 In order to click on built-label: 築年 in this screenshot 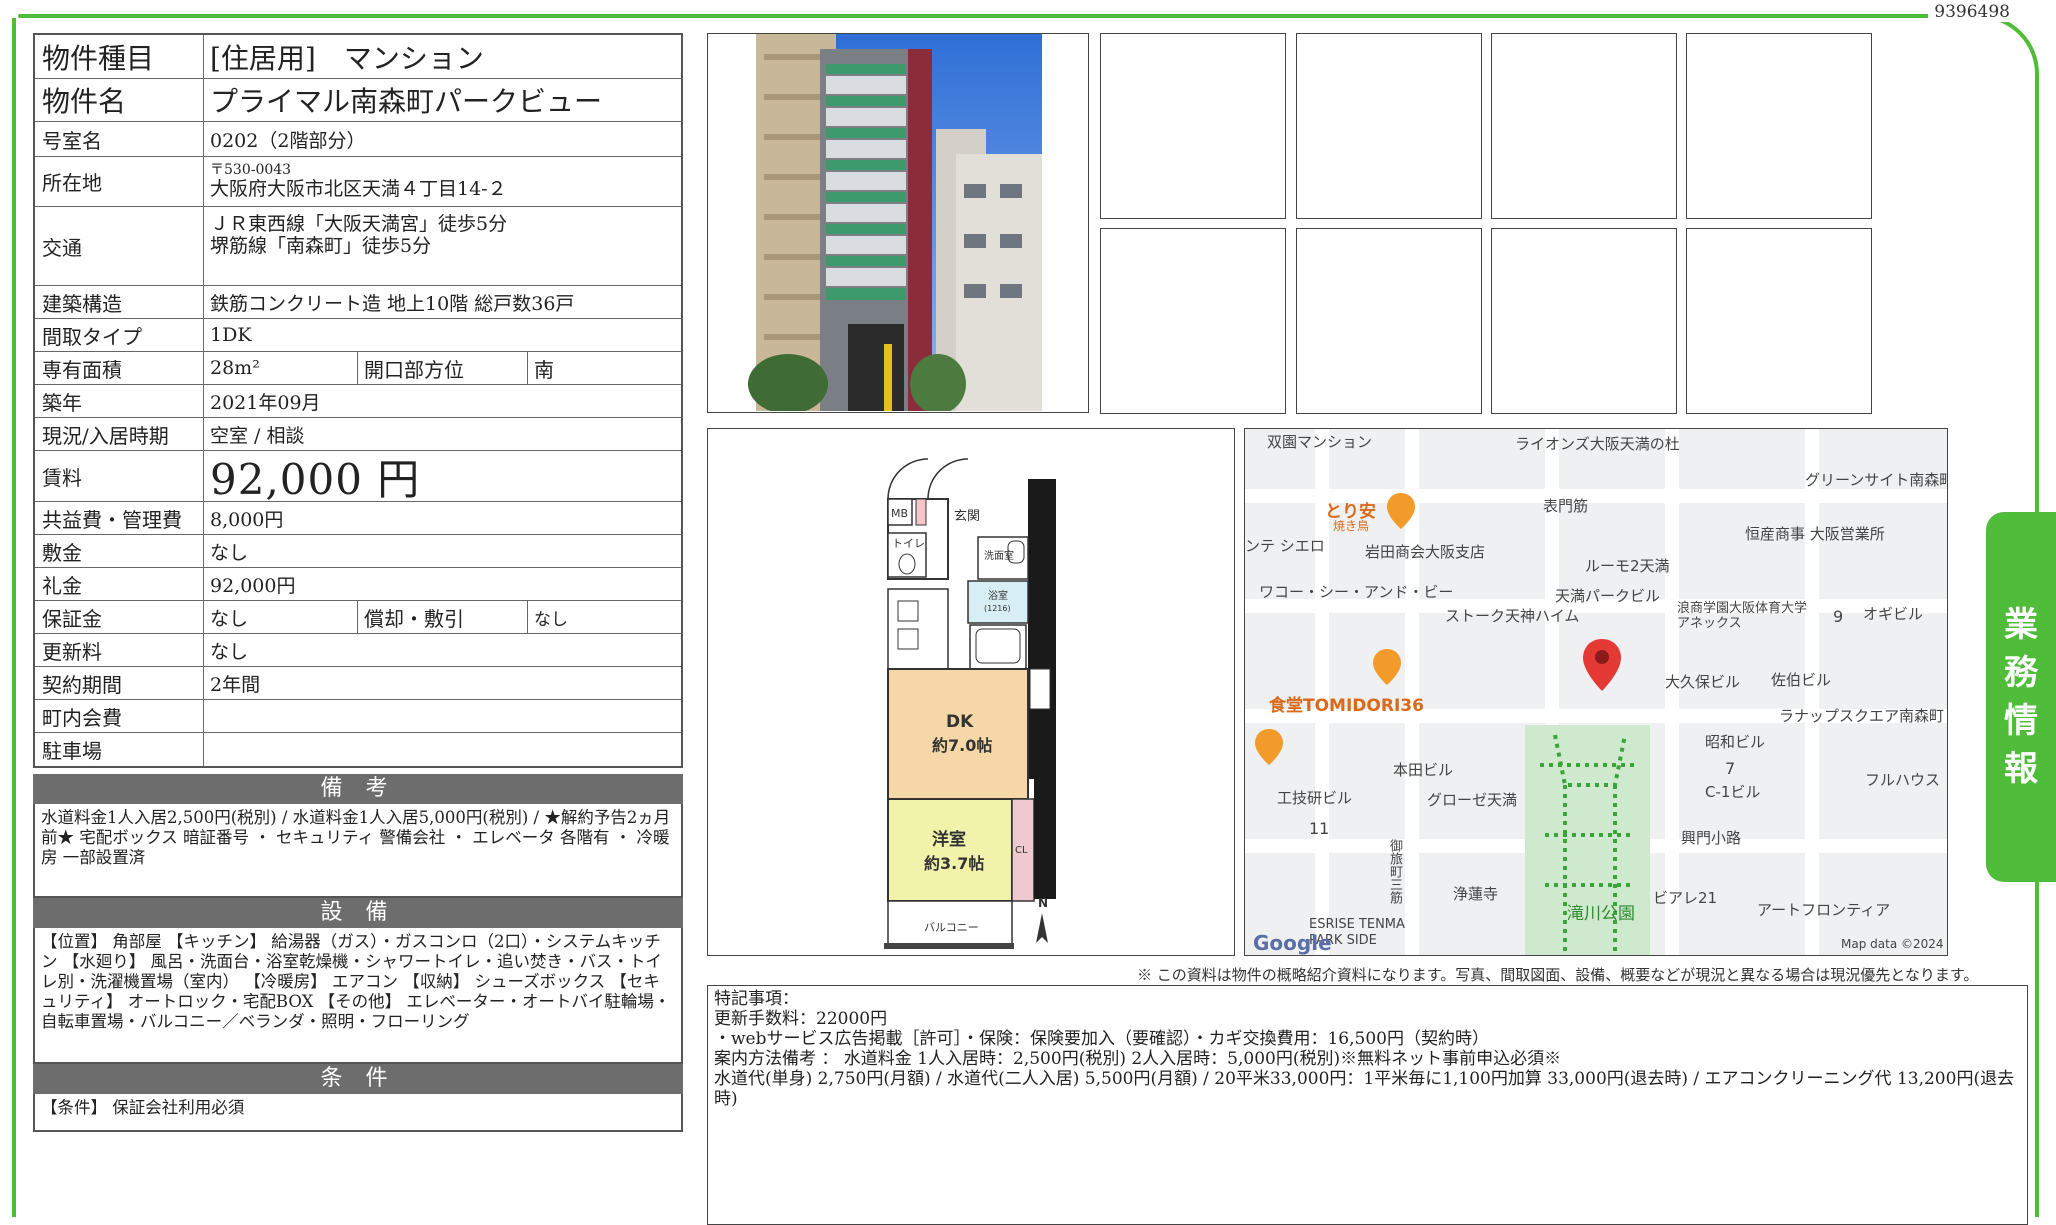, I will do `click(119, 401)`.